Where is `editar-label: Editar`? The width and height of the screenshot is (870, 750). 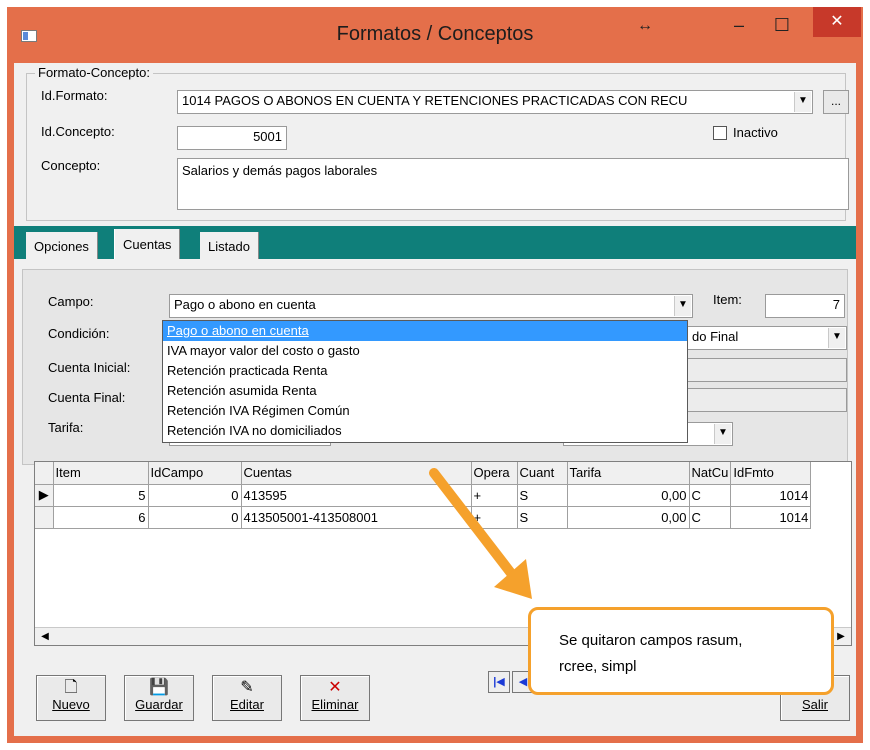
editar-label: Editar is located at coordinates (247, 704).